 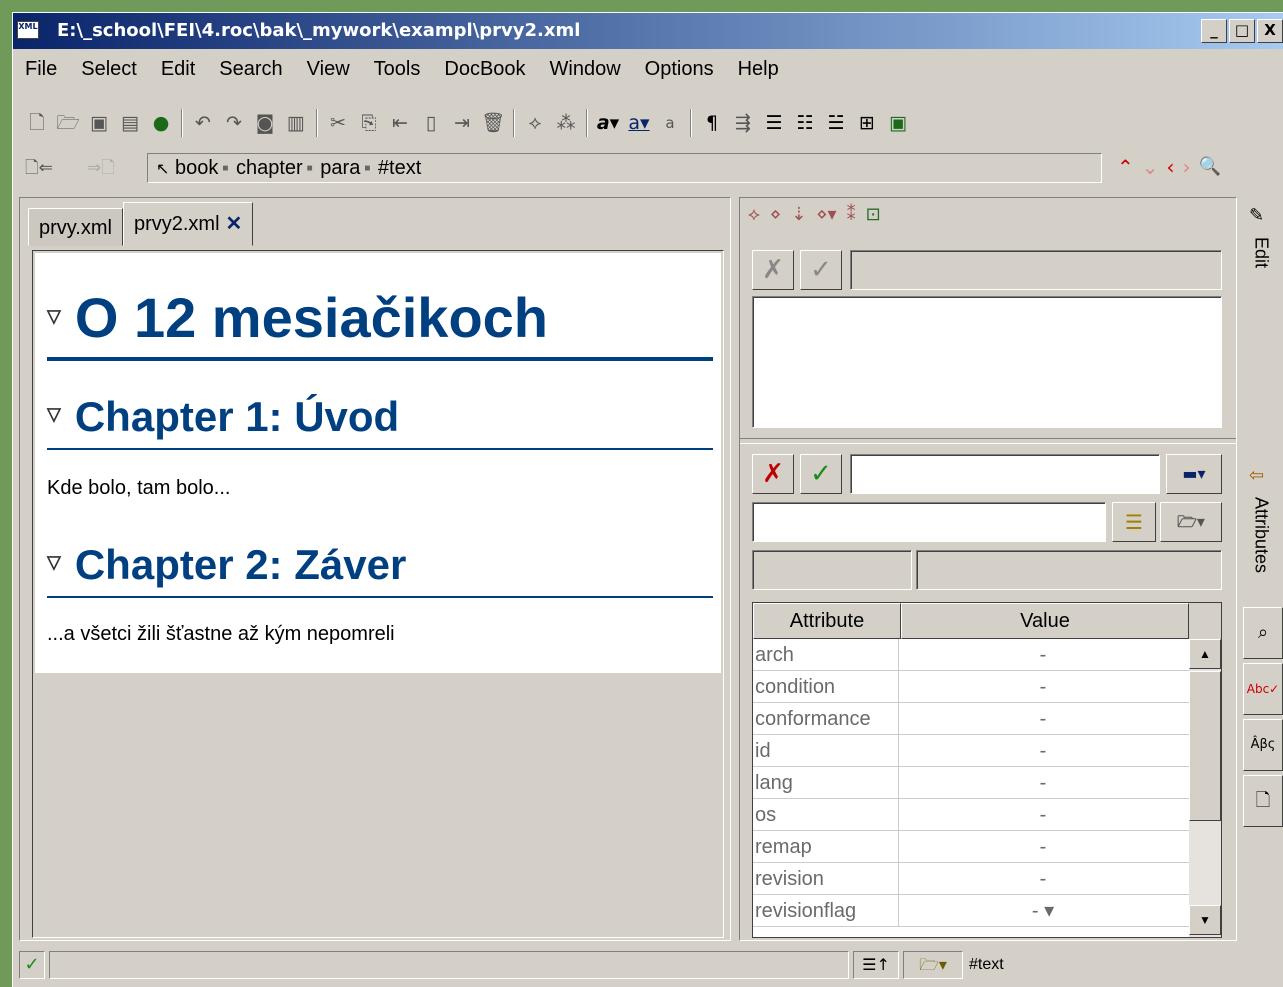 What do you see at coordinates (987, 847) in the screenshot?
I see `table-row: remap -` at bounding box center [987, 847].